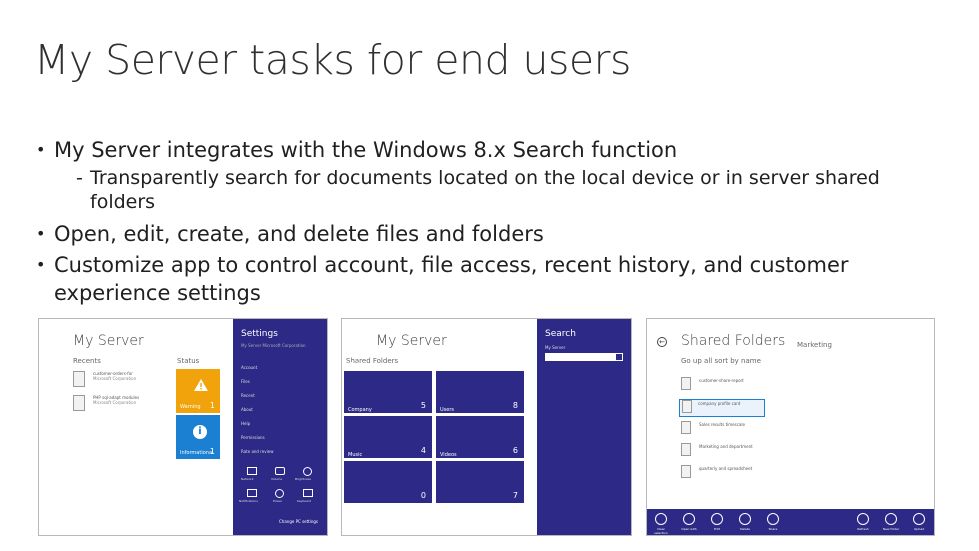  Describe the element at coordinates (197, 453) in the screenshot. I see `tile-label: Informational` at that location.